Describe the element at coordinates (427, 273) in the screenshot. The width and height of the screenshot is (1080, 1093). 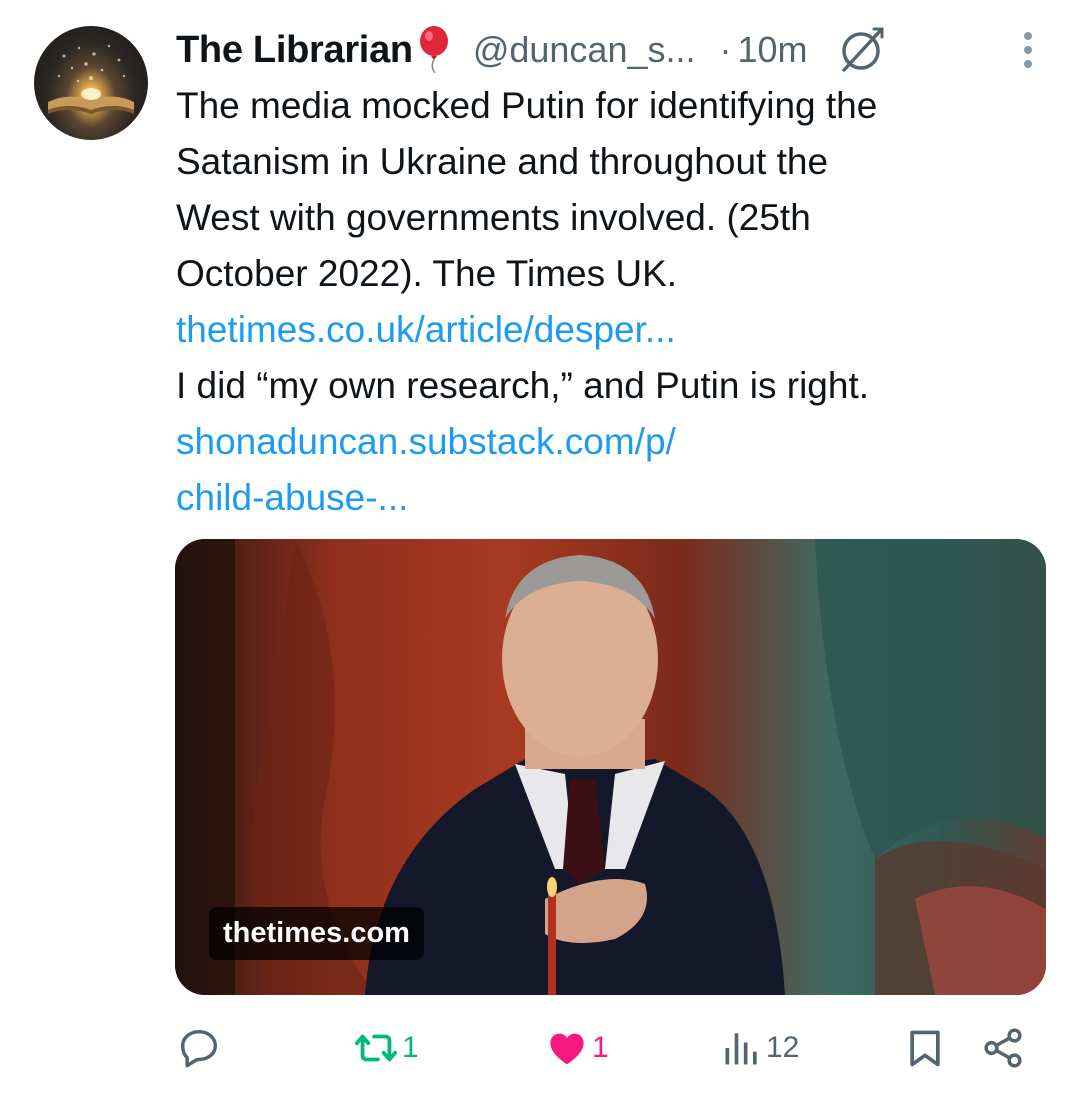
I see `tweet-text-line: October 2022). The Times UK.` at that location.